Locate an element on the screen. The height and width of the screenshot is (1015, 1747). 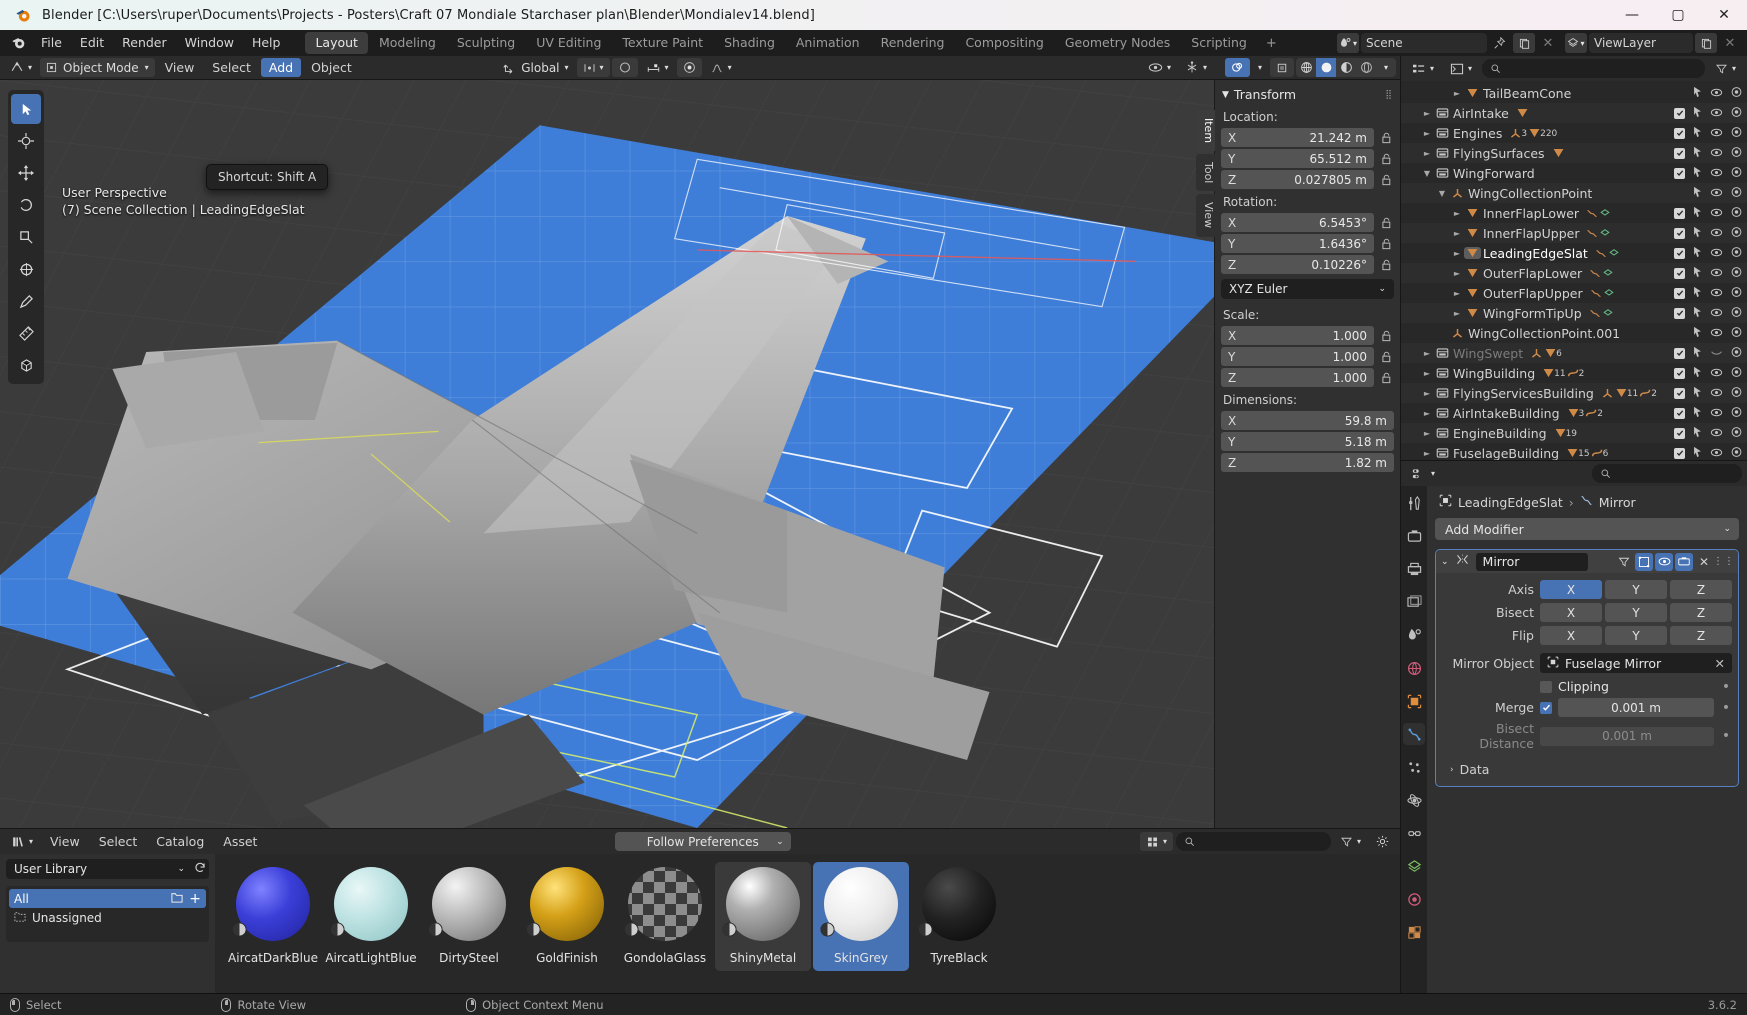
asset-card: ShinyMetal is located at coordinates (763, 916).